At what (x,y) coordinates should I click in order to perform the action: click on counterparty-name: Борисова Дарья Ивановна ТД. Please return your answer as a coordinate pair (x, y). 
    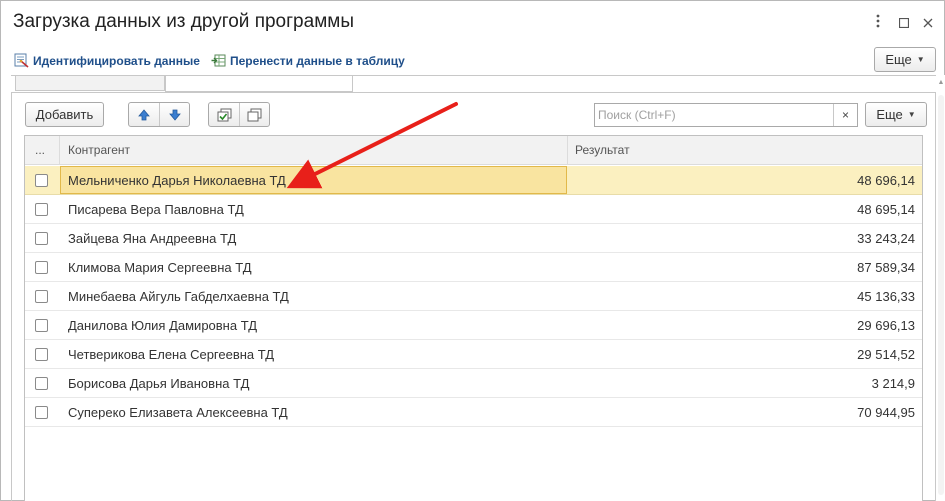
    Looking at the image, I should click on (159, 383).